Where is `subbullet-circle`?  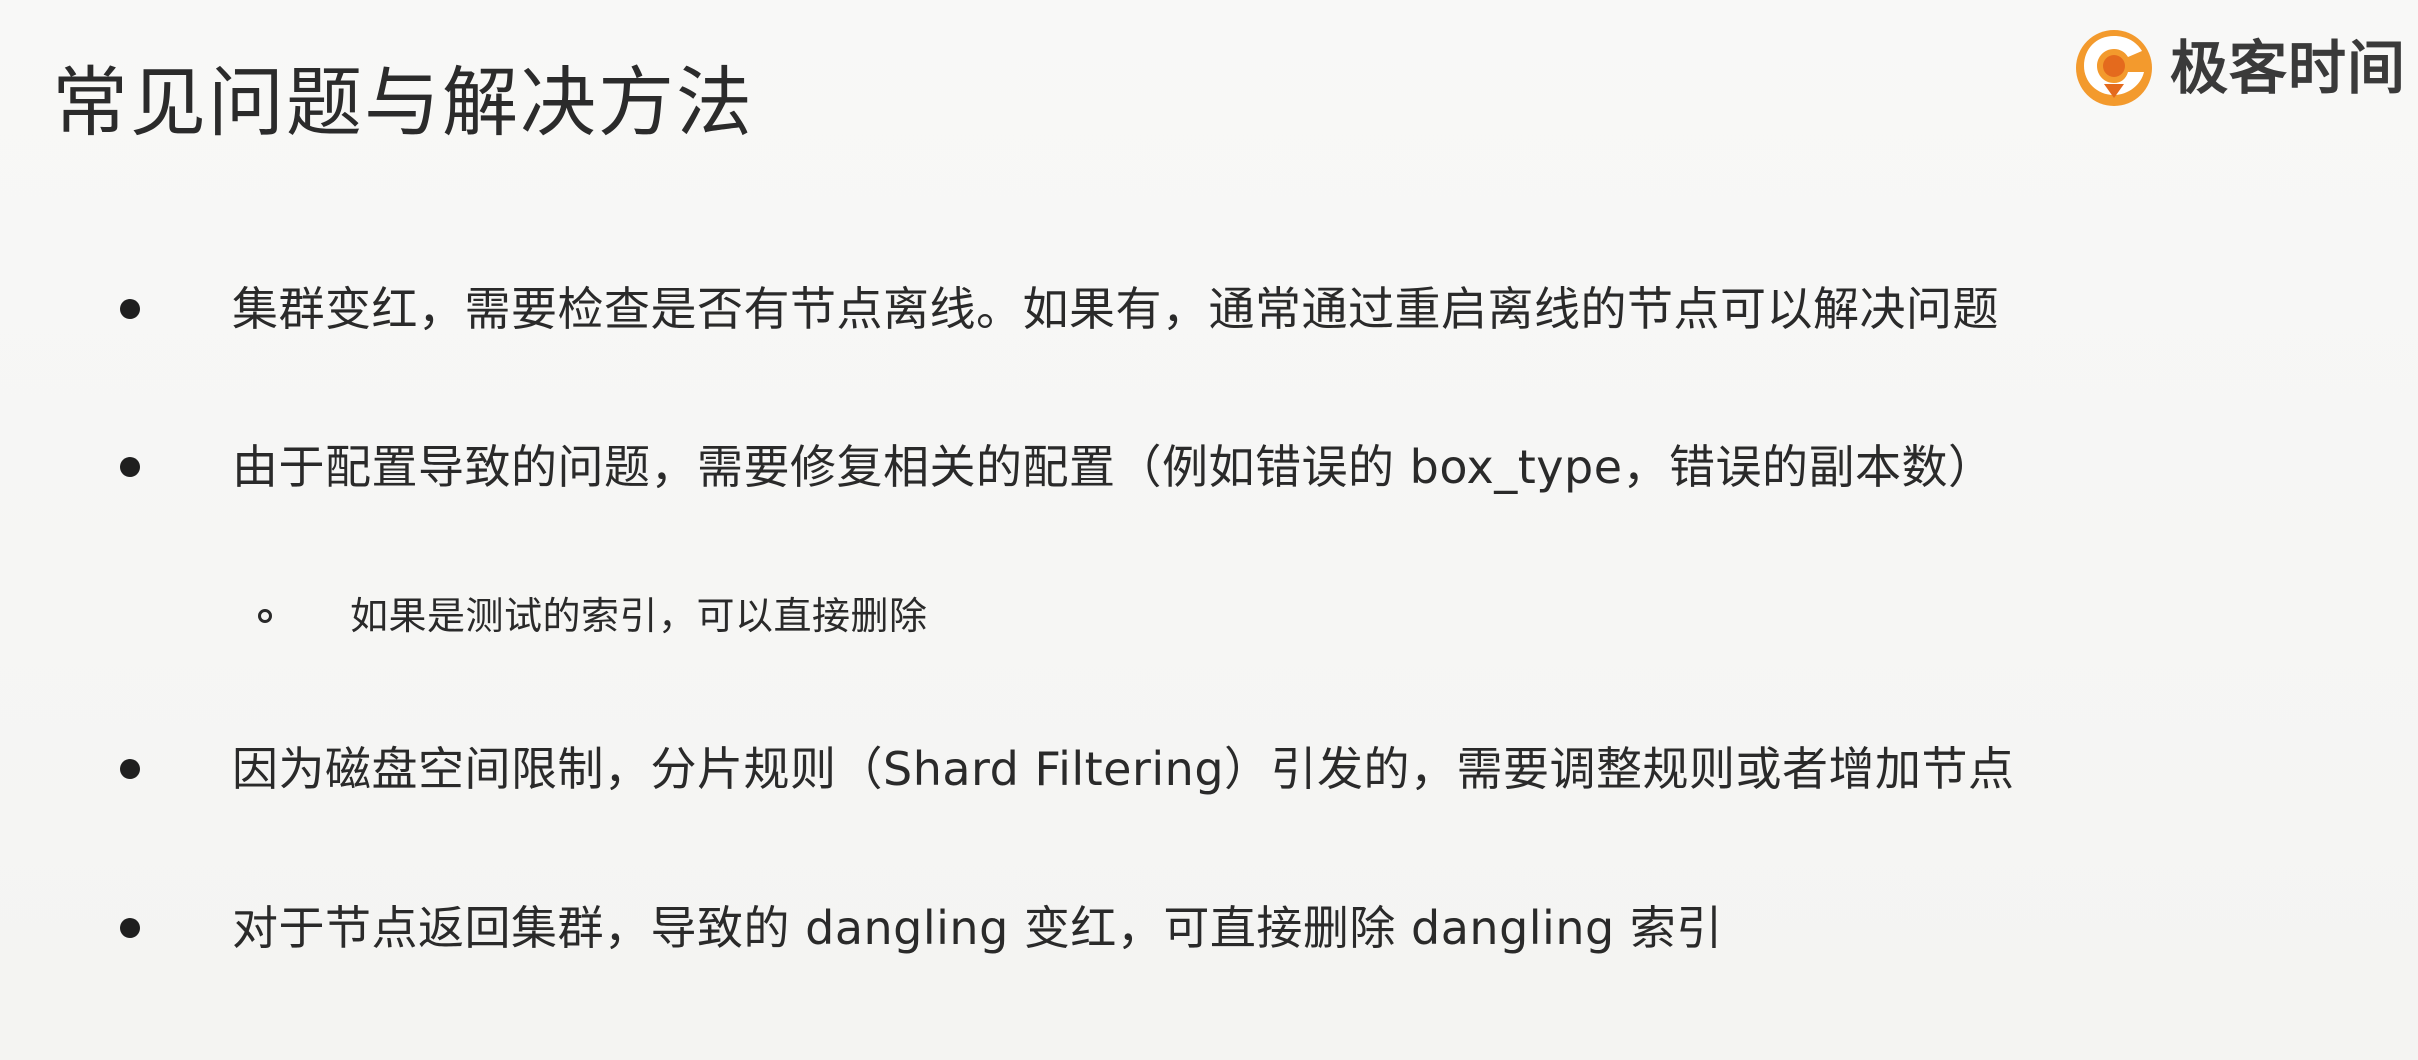 subbullet-circle is located at coordinates (265, 616).